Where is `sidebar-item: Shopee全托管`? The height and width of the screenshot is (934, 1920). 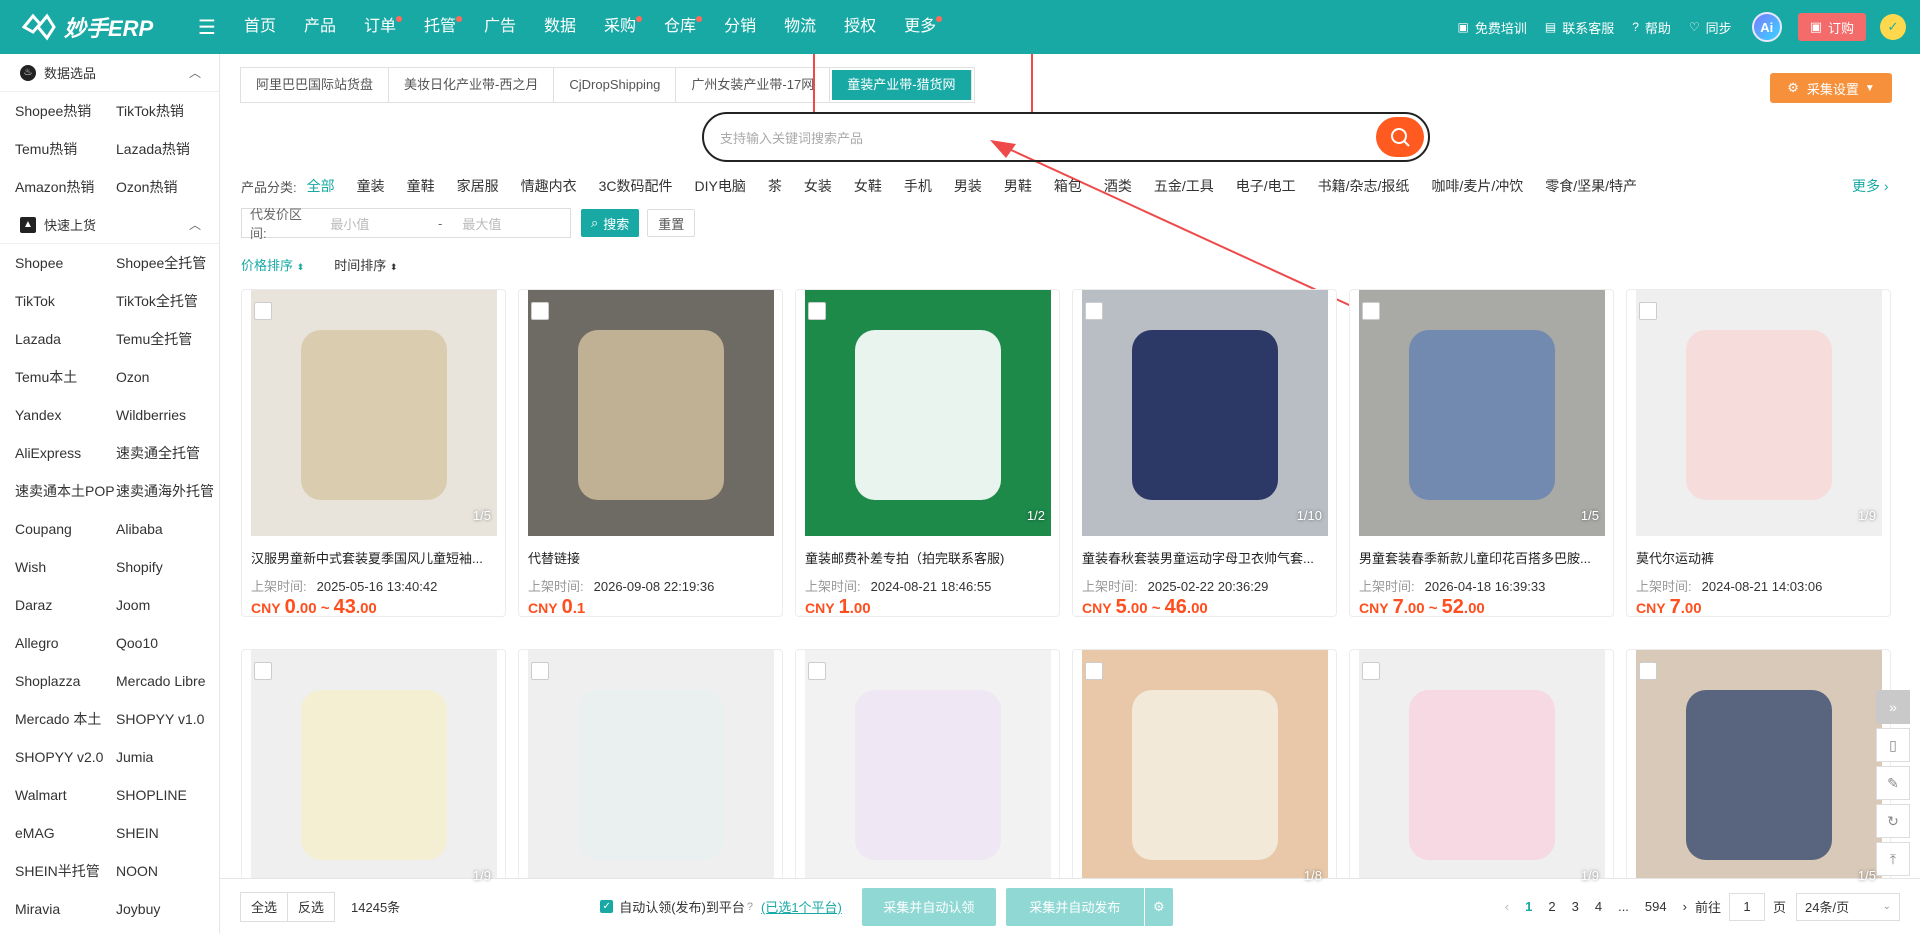 sidebar-item: Shopee全托管 is located at coordinates (167, 263).